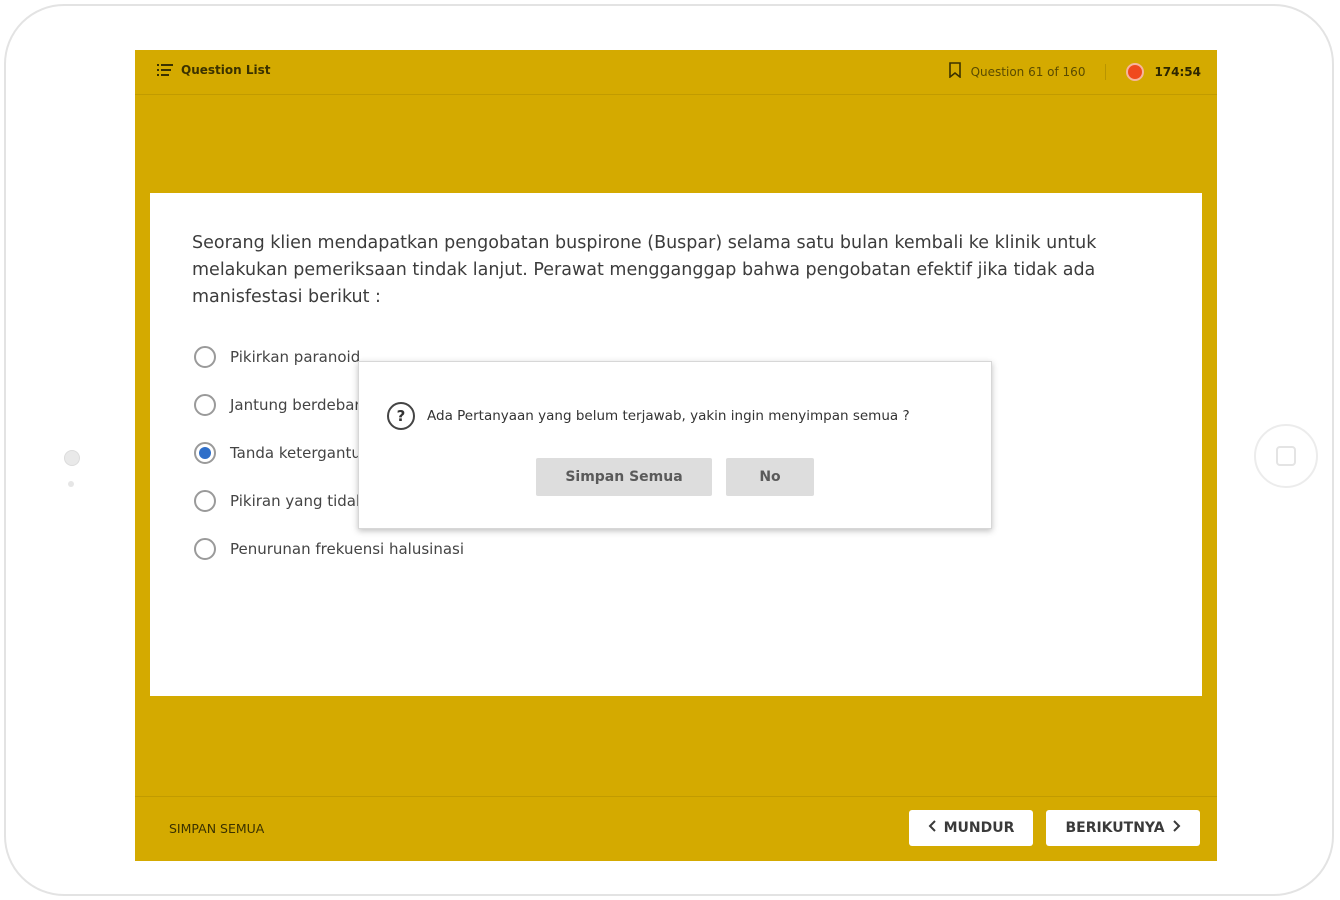 This screenshot has width=1340, height=900. I want to click on chevron-right-icon, so click(1176, 828).